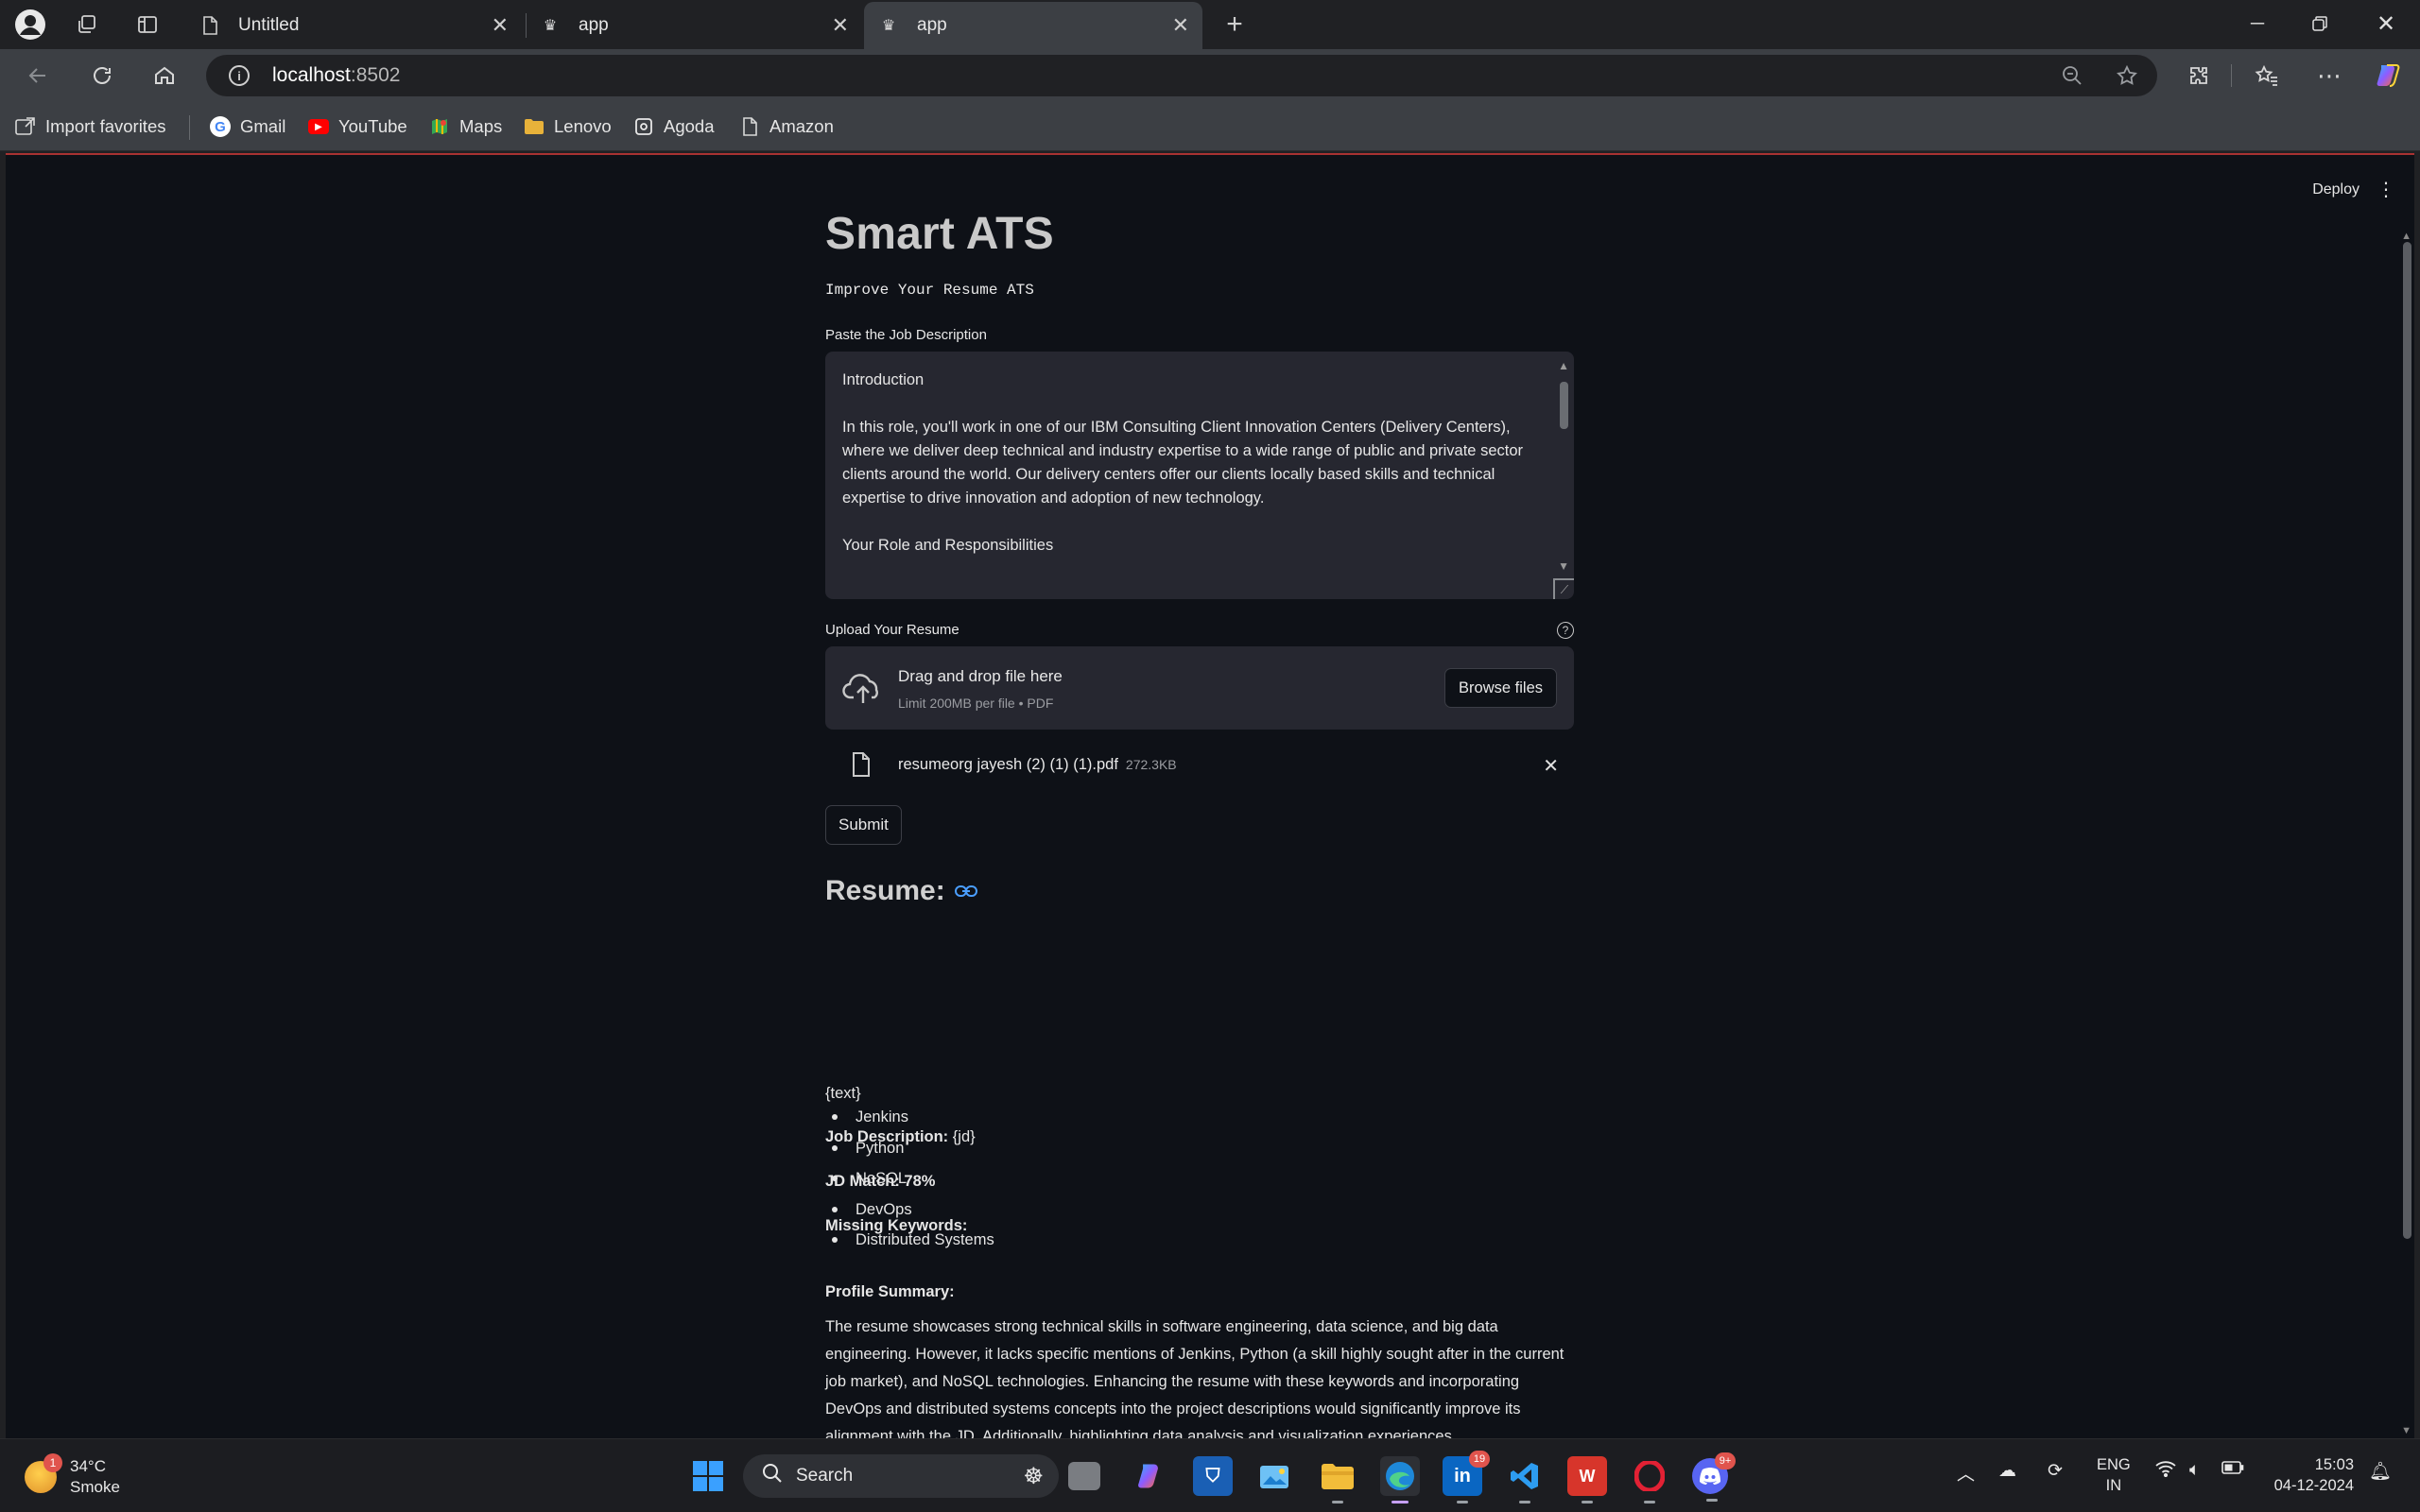 This screenshot has width=2420, height=1512. Describe the element at coordinates (1649, 1479) in the screenshot. I see `opera-icon` at that location.